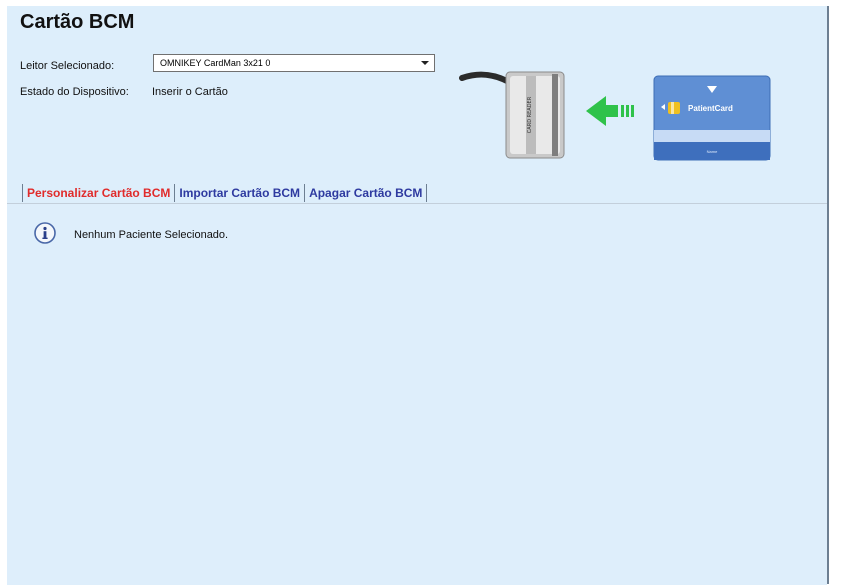 The image size is (842, 585). Describe the element at coordinates (190, 92) in the screenshot. I see `device-status-value: Inserir o Cartão` at that location.